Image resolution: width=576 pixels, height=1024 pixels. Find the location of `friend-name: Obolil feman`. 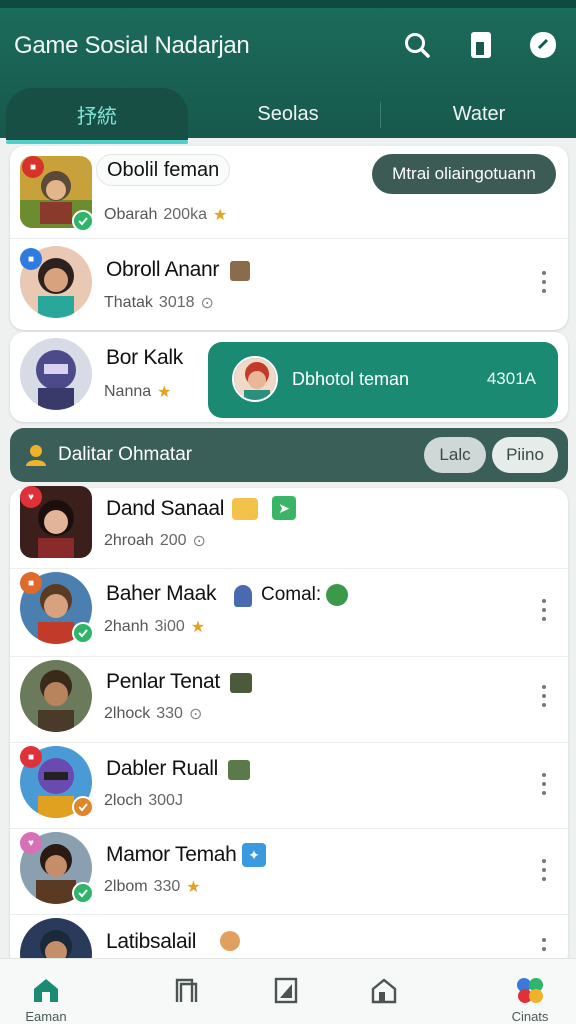

friend-name: Obolil feman is located at coordinates (163, 169).